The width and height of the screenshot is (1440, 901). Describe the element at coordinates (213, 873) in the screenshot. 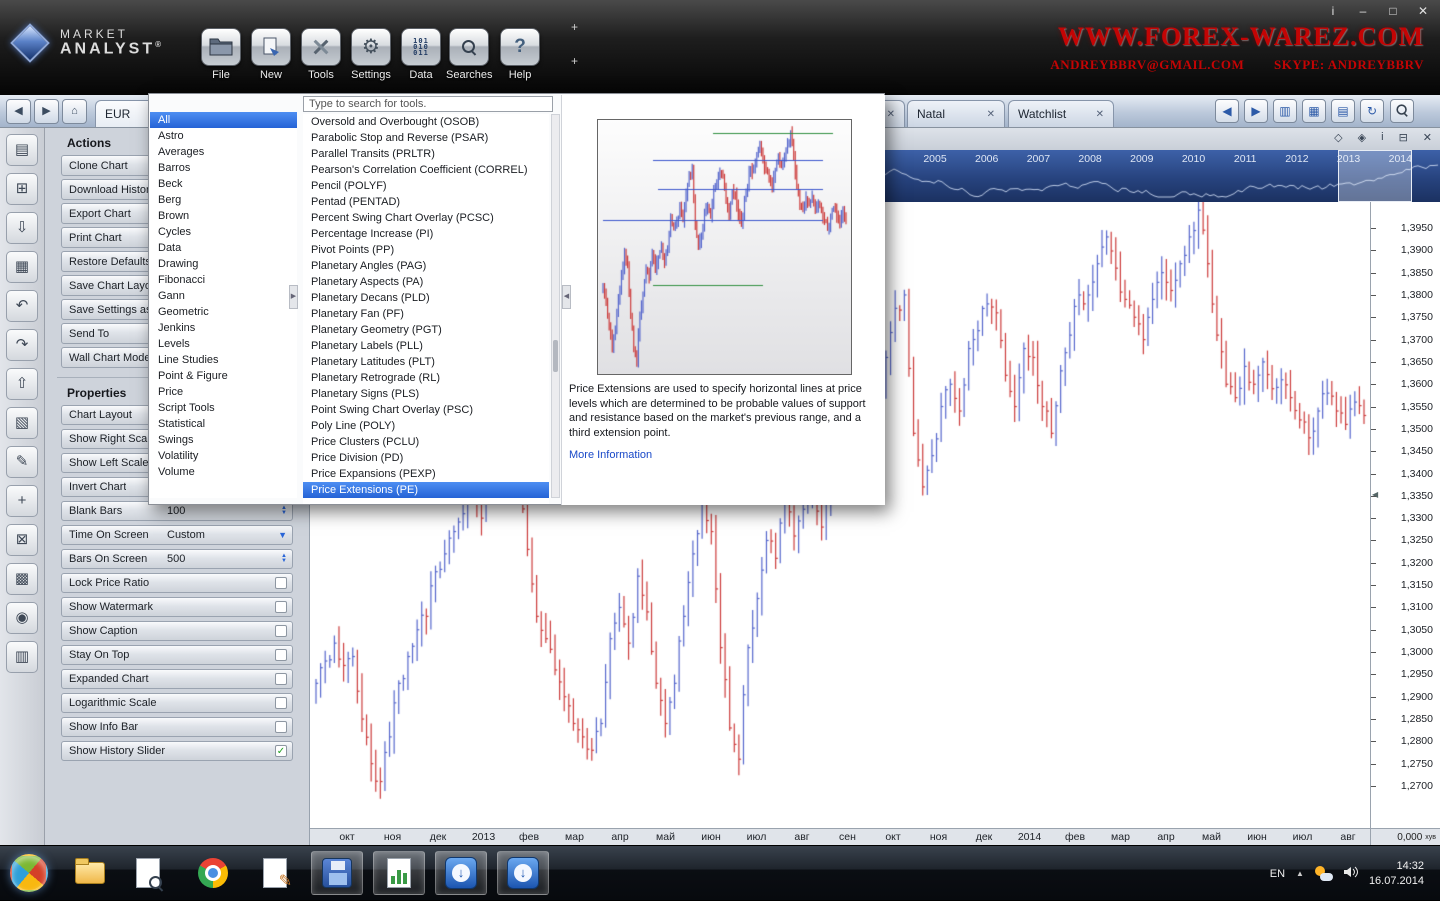

I see `chrome-taskbar-button` at that location.